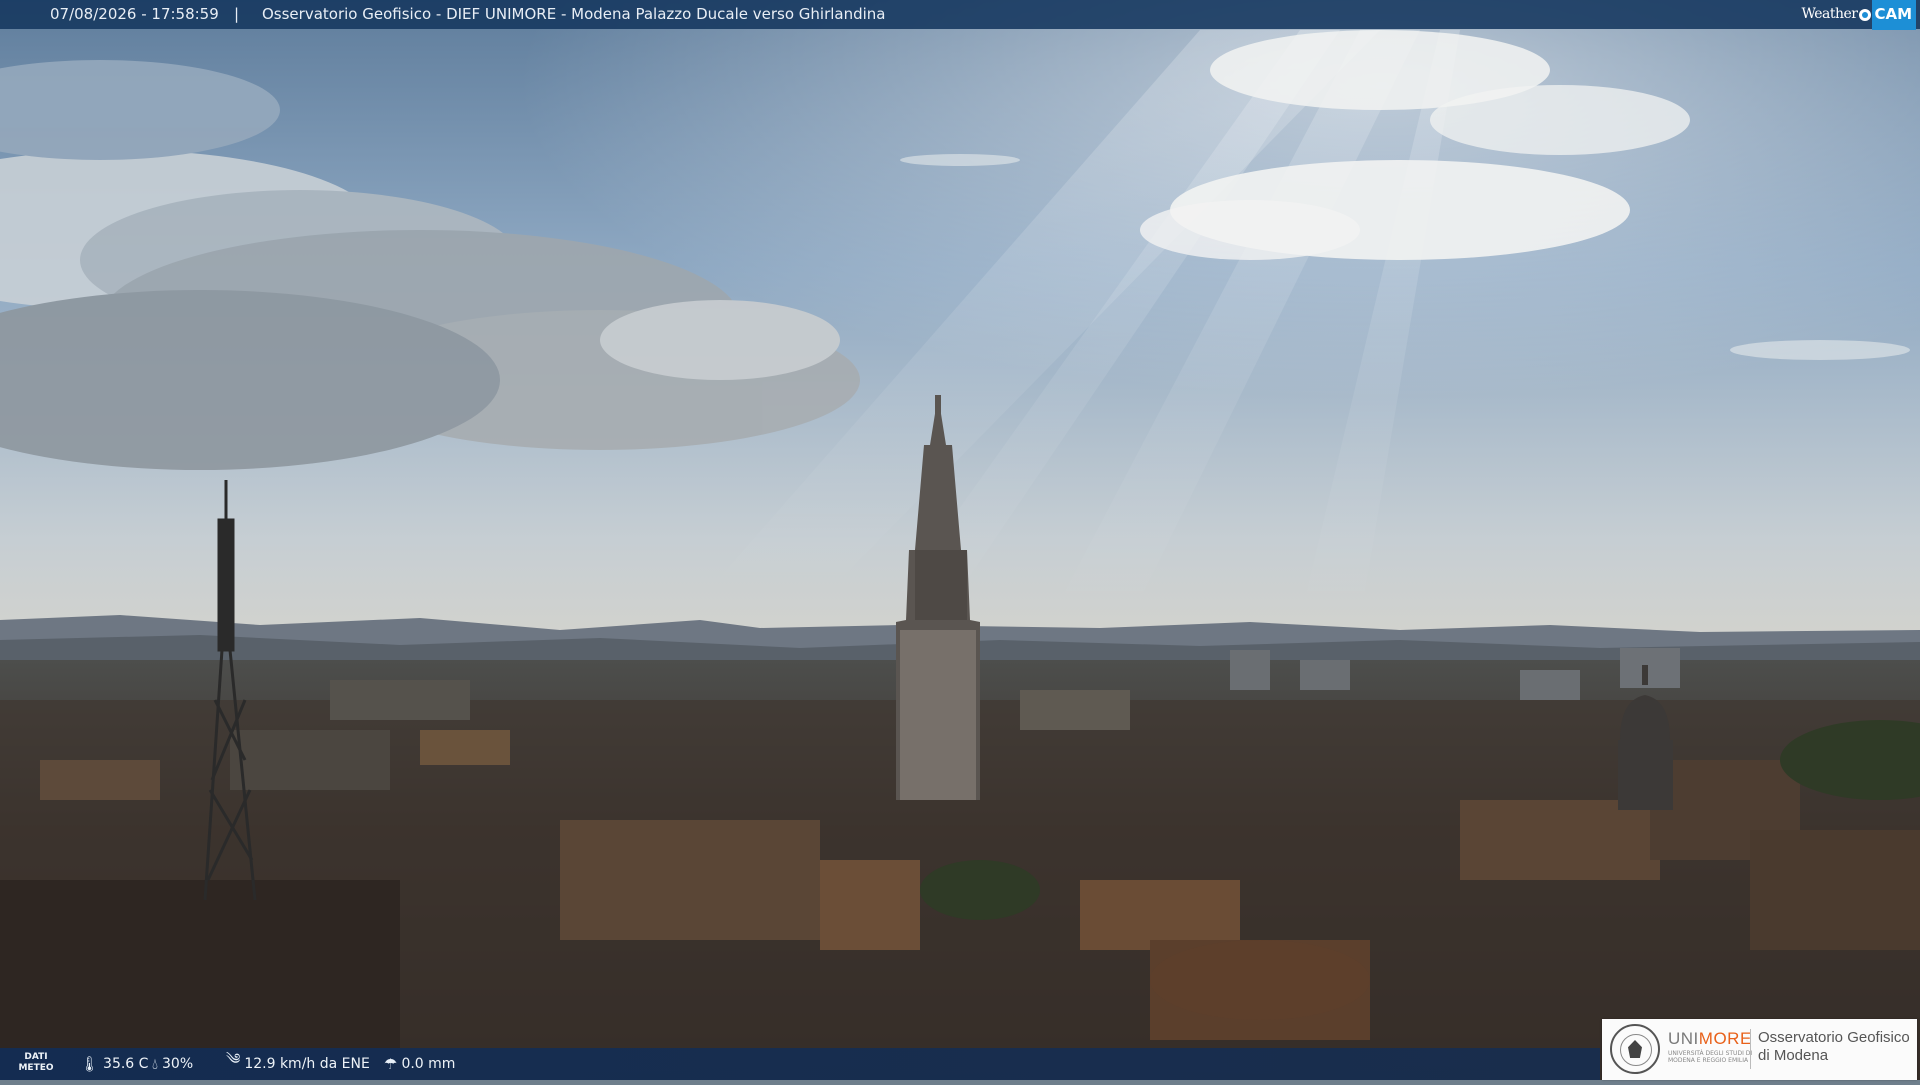  What do you see at coordinates (36, 1057) in the screenshot?
I see `weather-label-line1: DATI` at bounding box center [36, 1057].